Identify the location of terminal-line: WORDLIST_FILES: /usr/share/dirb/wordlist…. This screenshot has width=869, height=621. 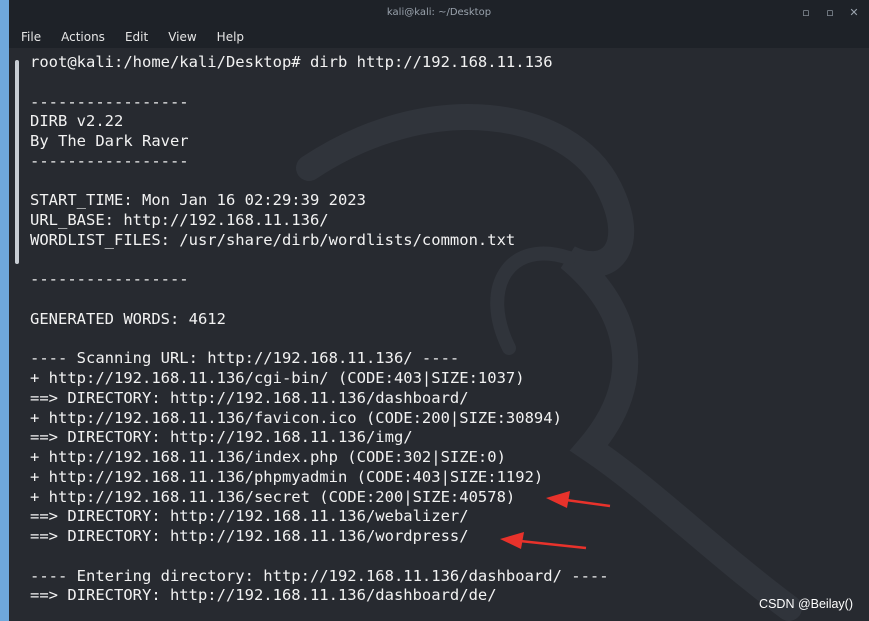
(273, 239).